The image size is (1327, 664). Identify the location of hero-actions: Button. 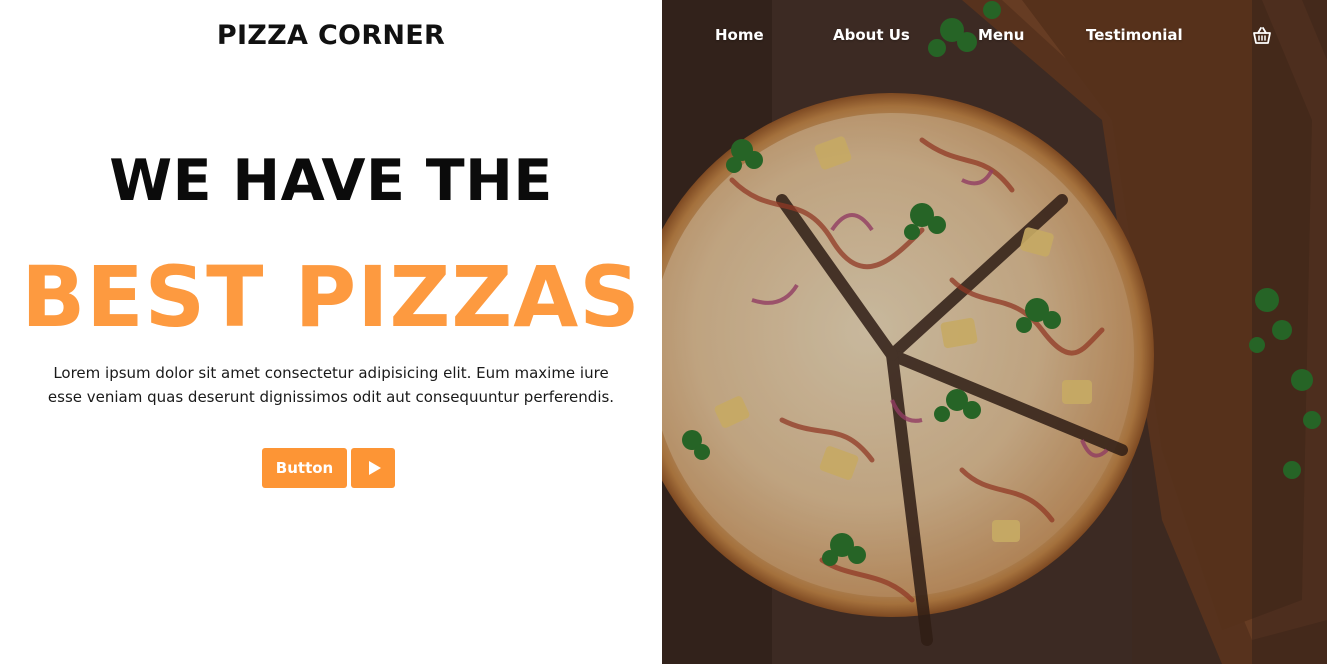
(328, 468).